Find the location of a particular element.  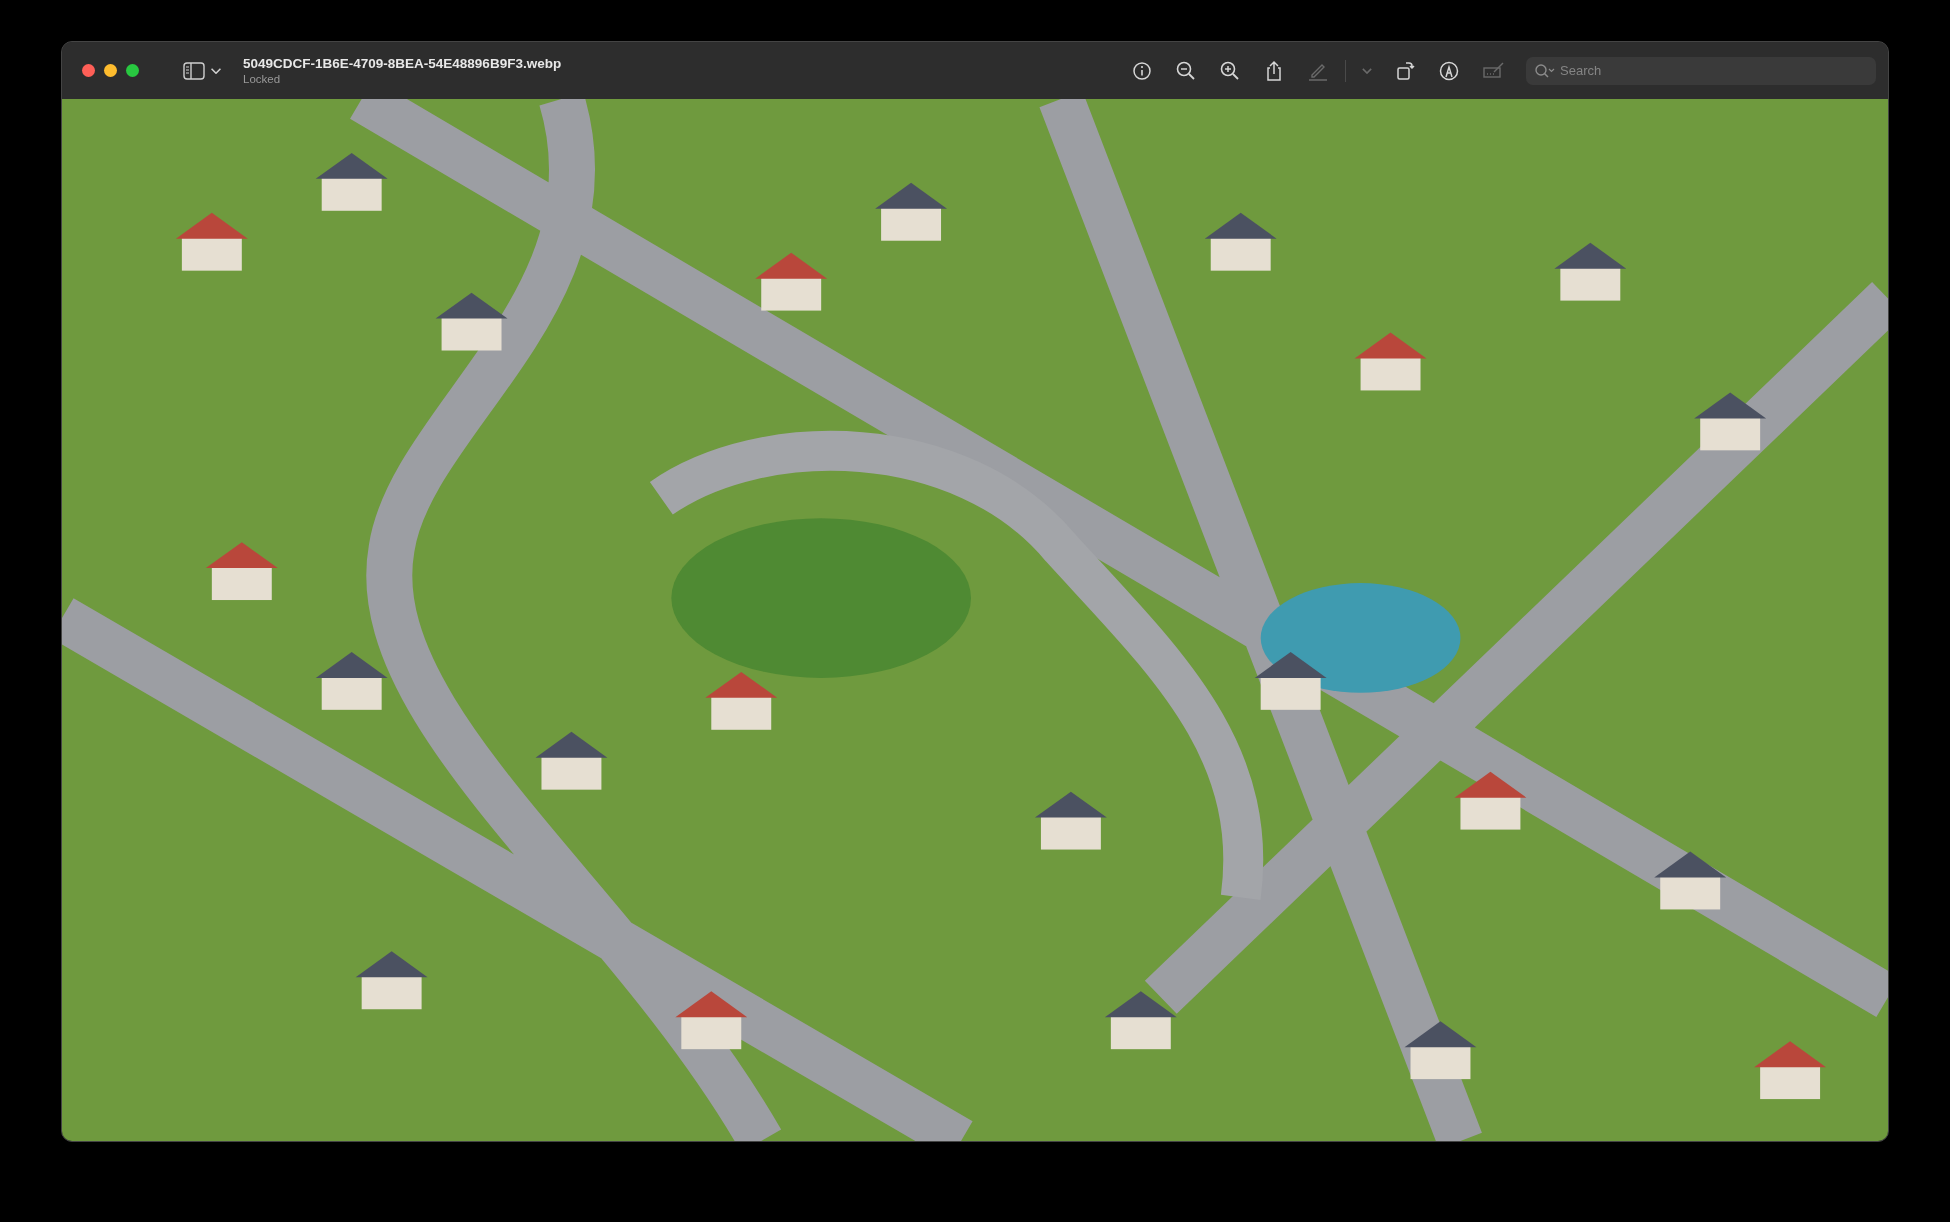

window-subtitle: Locked is located at coordinates (262, 79).